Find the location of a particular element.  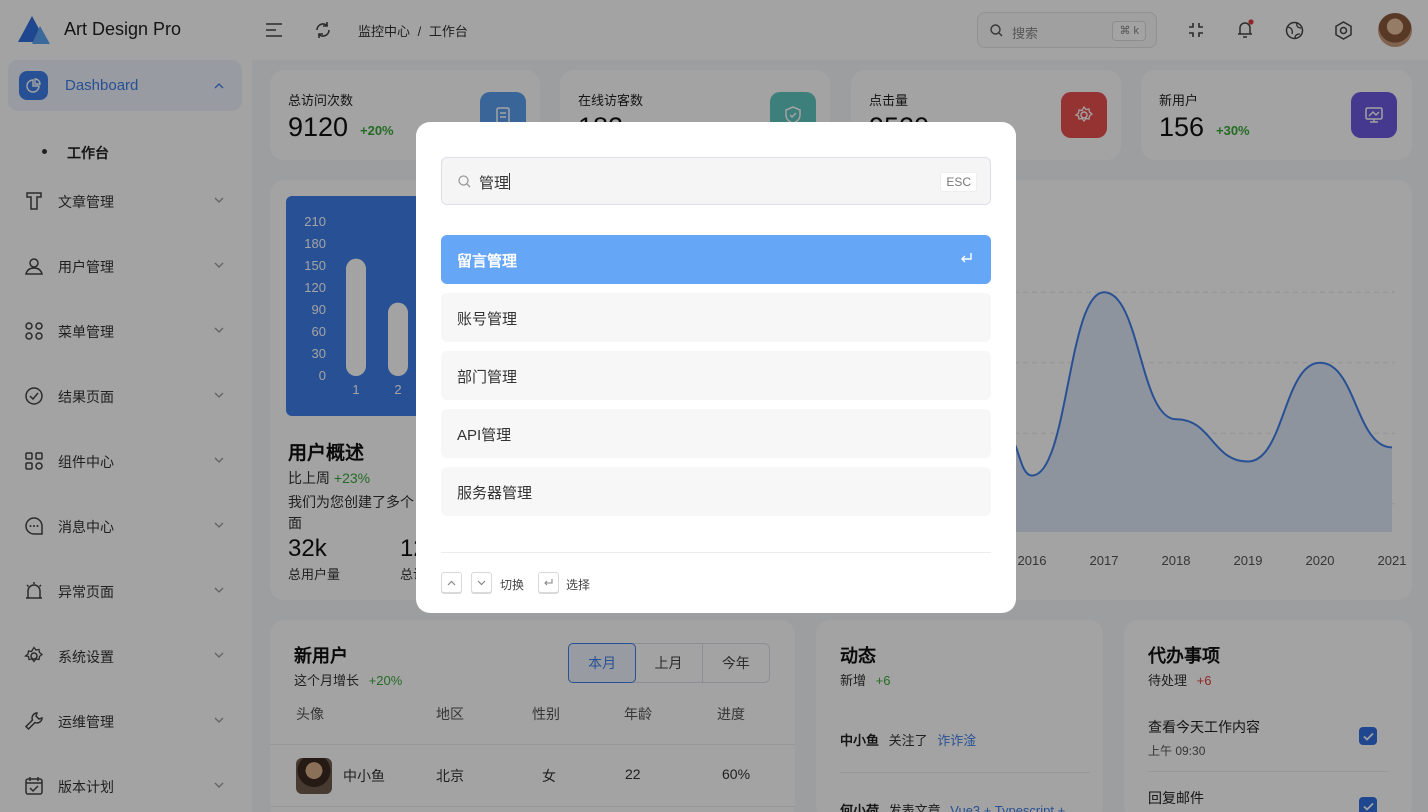

footer-select-label: 选择 is located at coordinates (578, 585).